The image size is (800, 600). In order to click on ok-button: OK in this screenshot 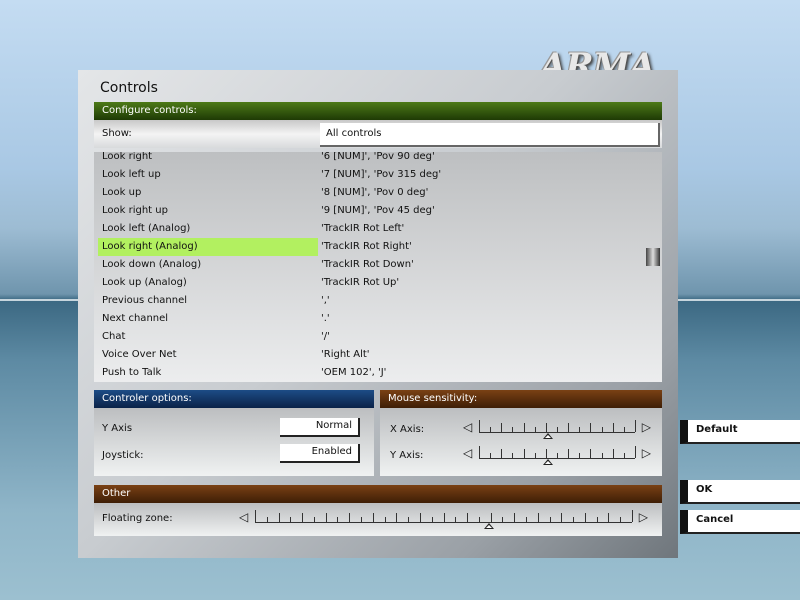, I will do `click(740, 492)`.